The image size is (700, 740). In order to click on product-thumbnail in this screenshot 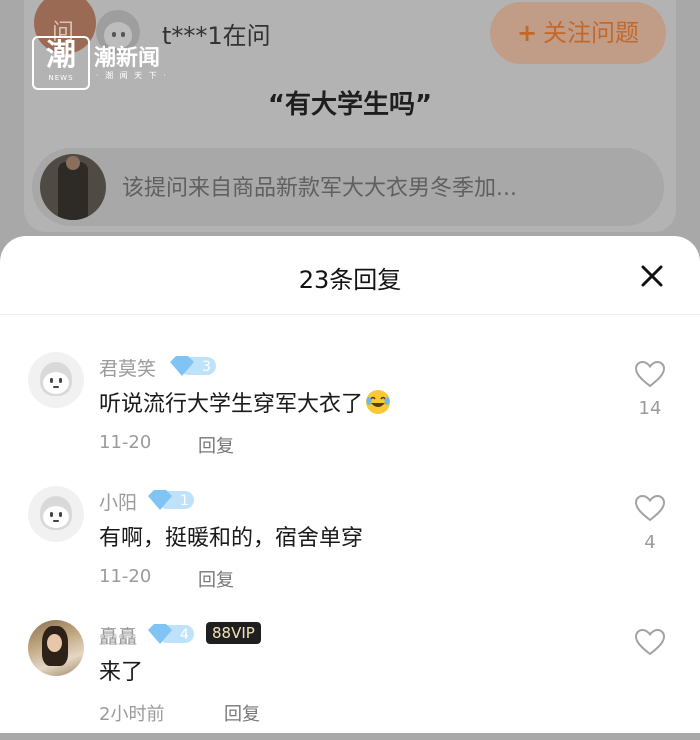, I will do `click(73, 187)`.